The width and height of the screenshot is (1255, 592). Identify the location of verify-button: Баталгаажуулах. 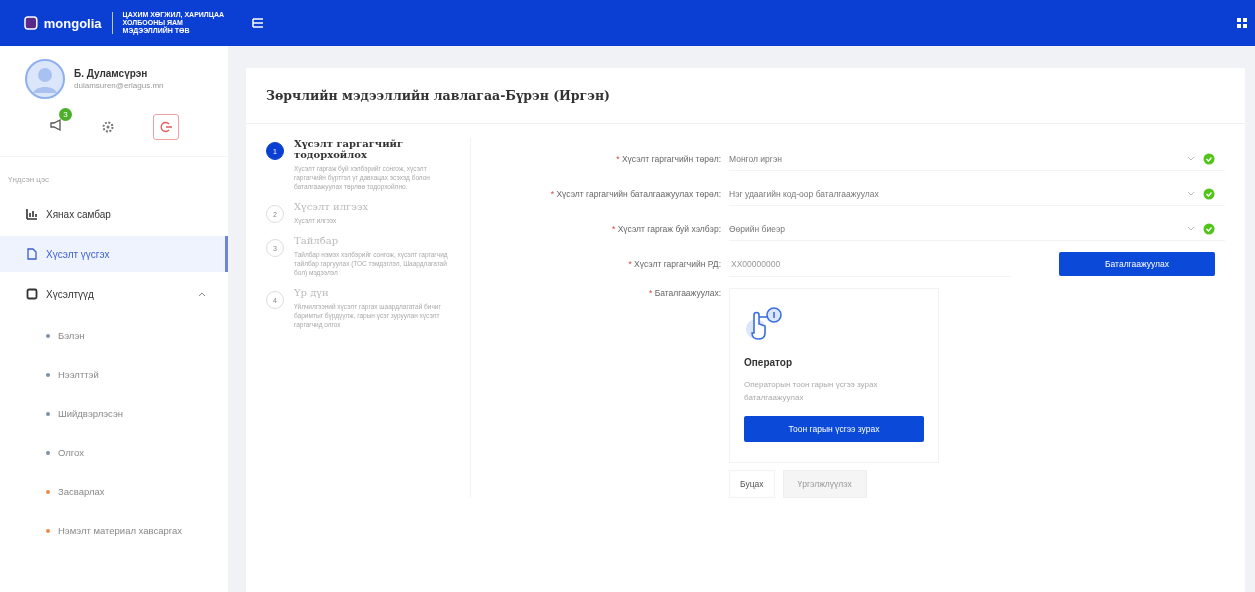
(1137, 264).